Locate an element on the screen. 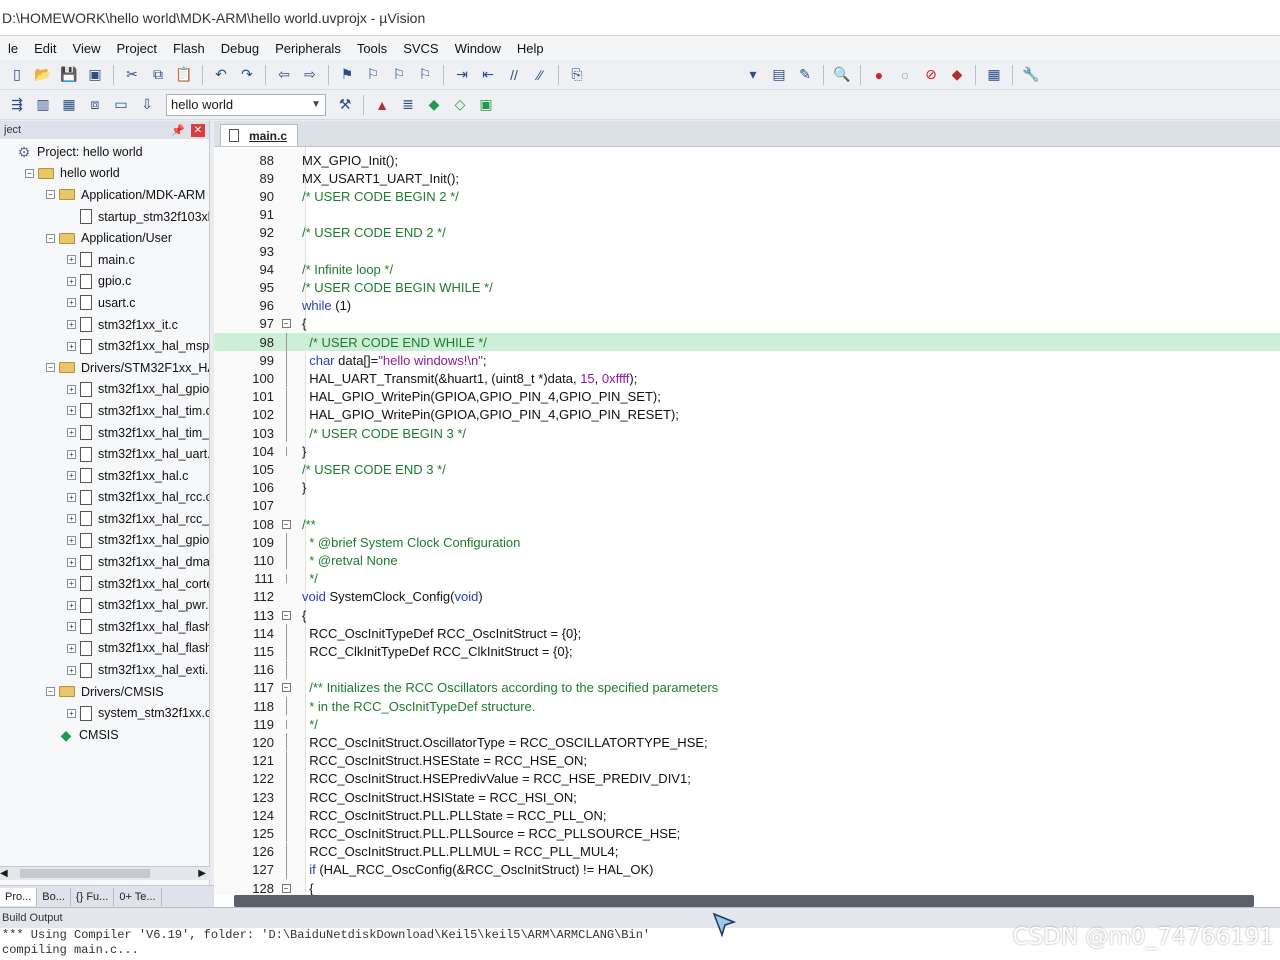  window-layout-icon: ▦ is located at coordinates (994, 75).